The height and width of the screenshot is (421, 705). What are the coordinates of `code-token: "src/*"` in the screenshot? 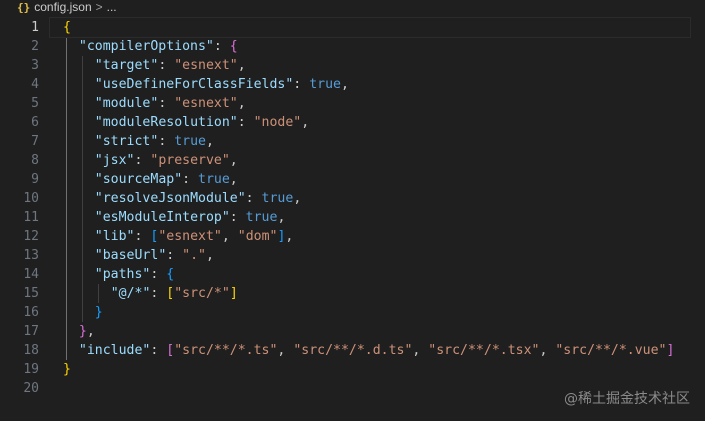 It's located at (202, 293).